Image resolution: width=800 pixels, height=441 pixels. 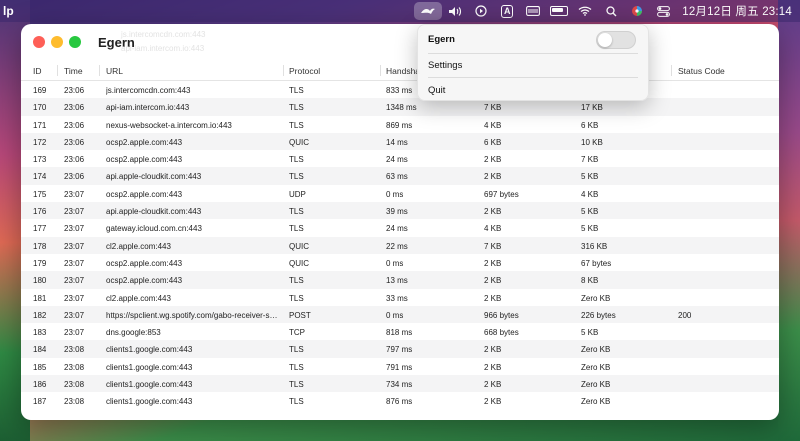 What do you see at coordinates (39, 42) in the screenshot?
I see `close-window-button` at bounding box center [39, 42].